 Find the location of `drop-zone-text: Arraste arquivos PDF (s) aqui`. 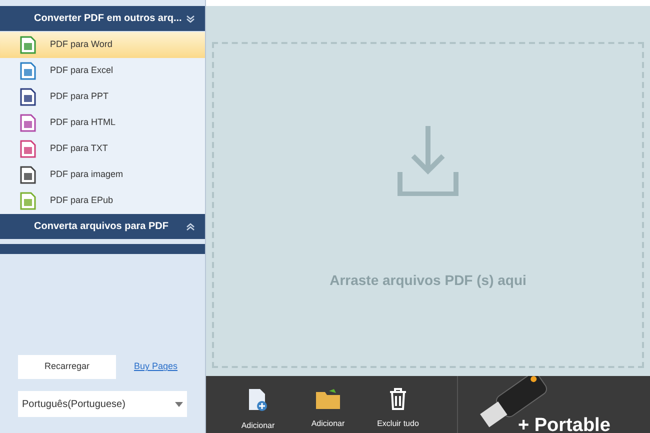

drop-zone-text: Arraste arquivos PDF (s) aqui is located at coordinates (428, 280).